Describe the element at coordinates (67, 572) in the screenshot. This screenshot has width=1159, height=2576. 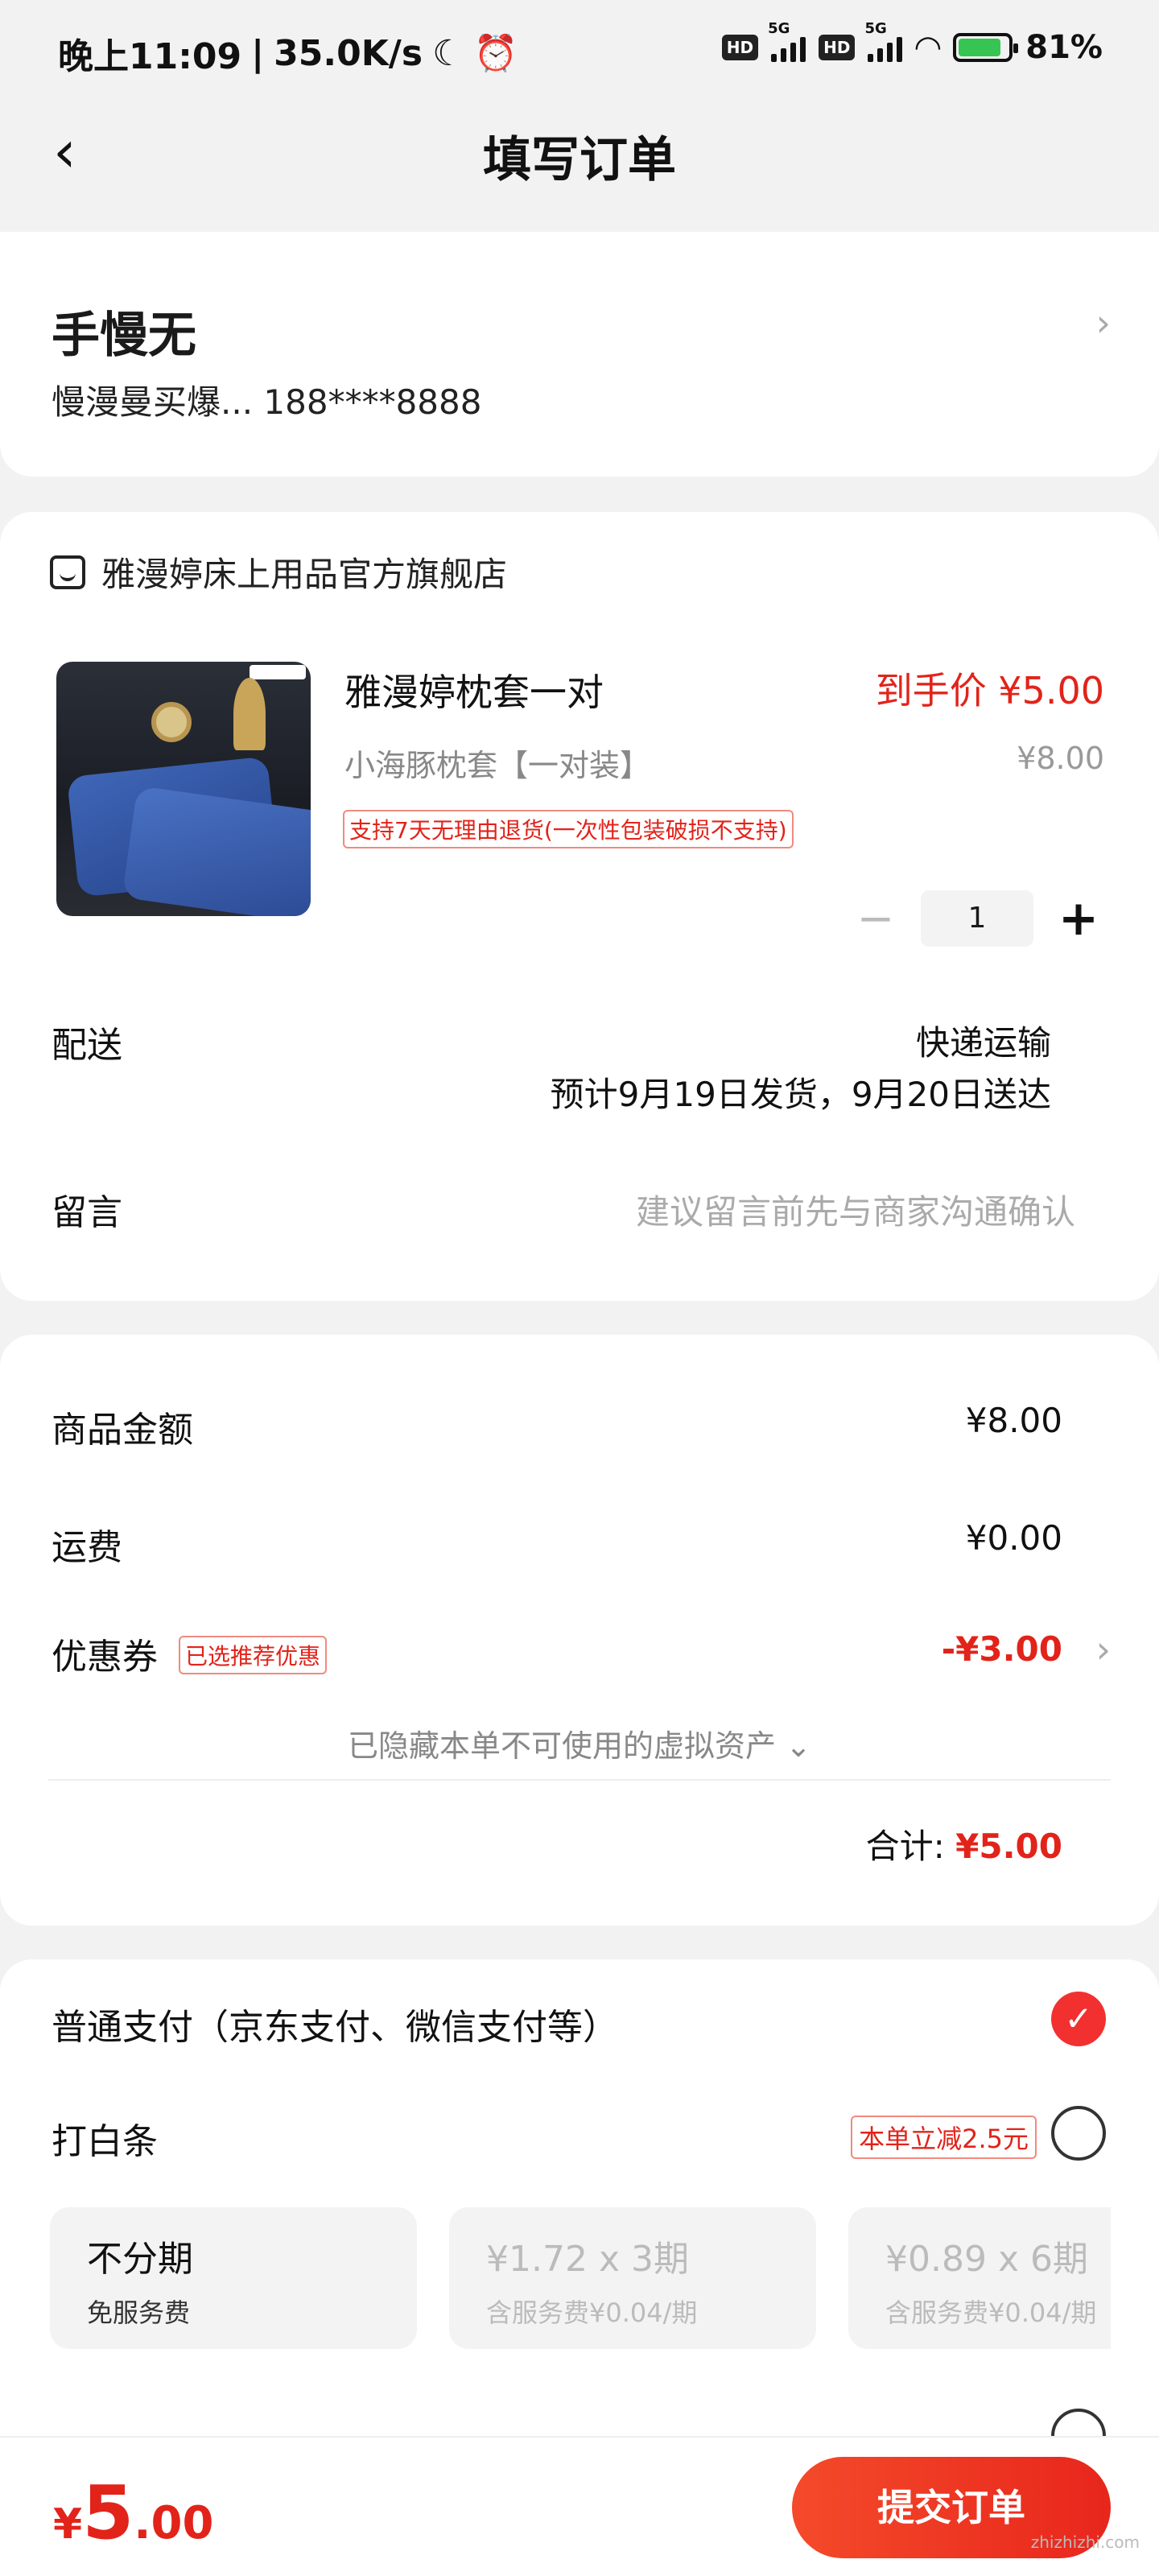
I see `store-icon` at that location.